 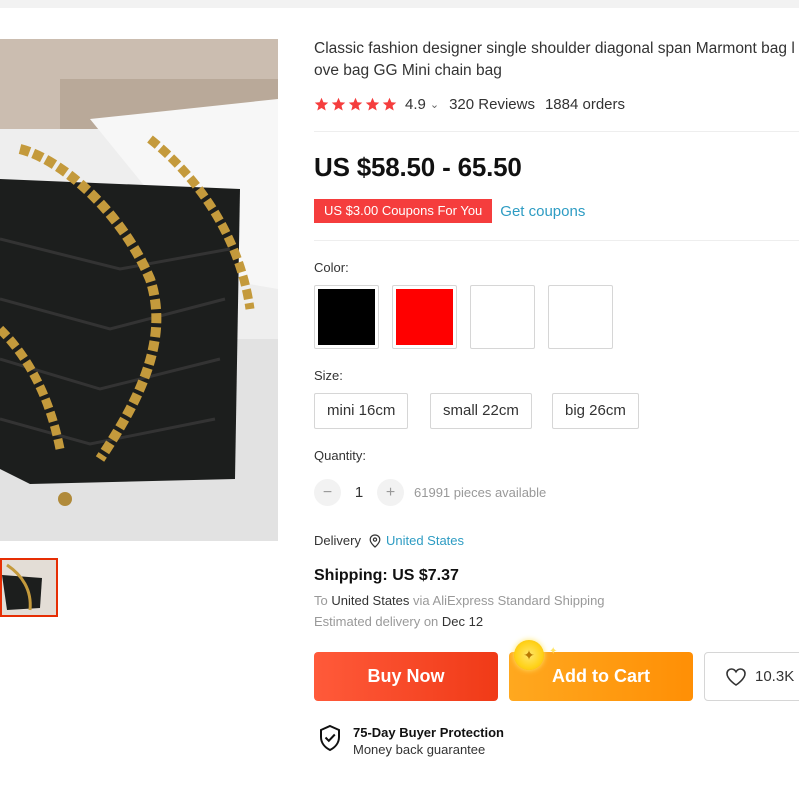 What do you see at coordinates (480, 492) in the screenshot?
I see `quantity-available: 61991 pieces available` at bounding box center [480, 492].